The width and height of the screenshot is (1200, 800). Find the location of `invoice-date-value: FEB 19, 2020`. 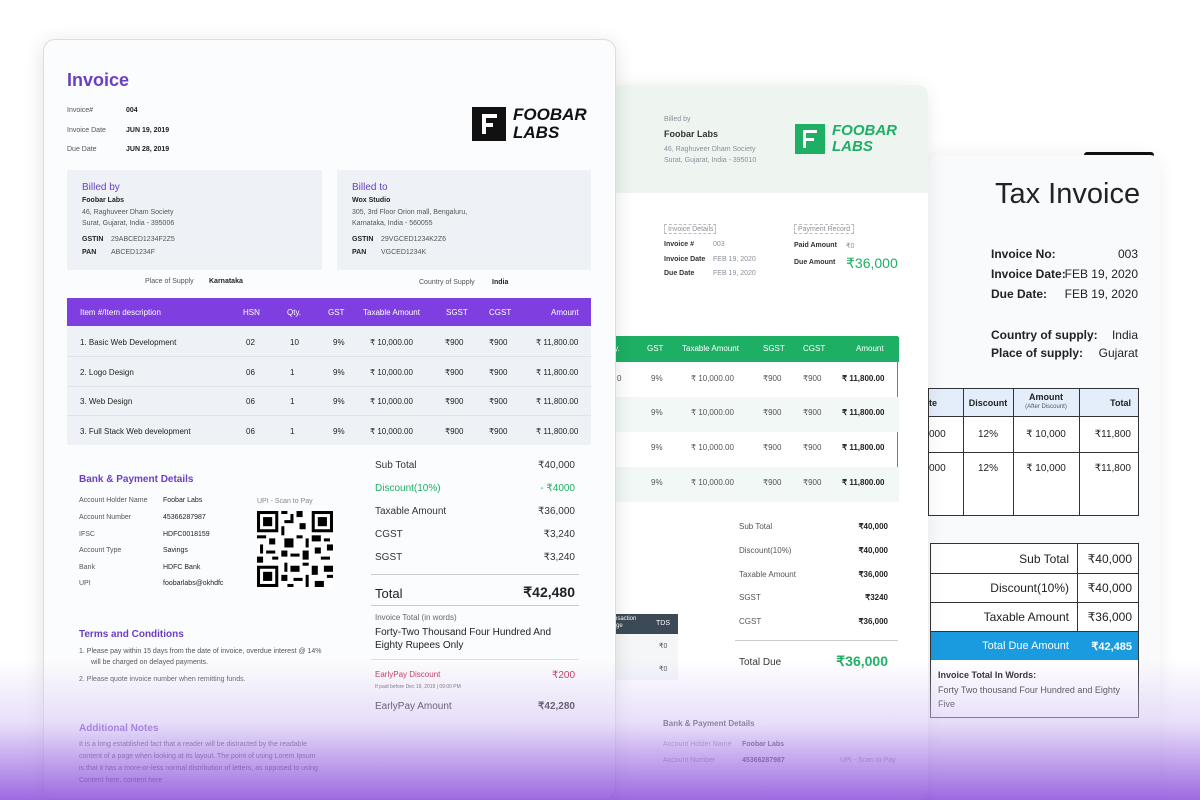

invoice-date-value: FEB 19, 2020 is located at coordinates (1101, 274).